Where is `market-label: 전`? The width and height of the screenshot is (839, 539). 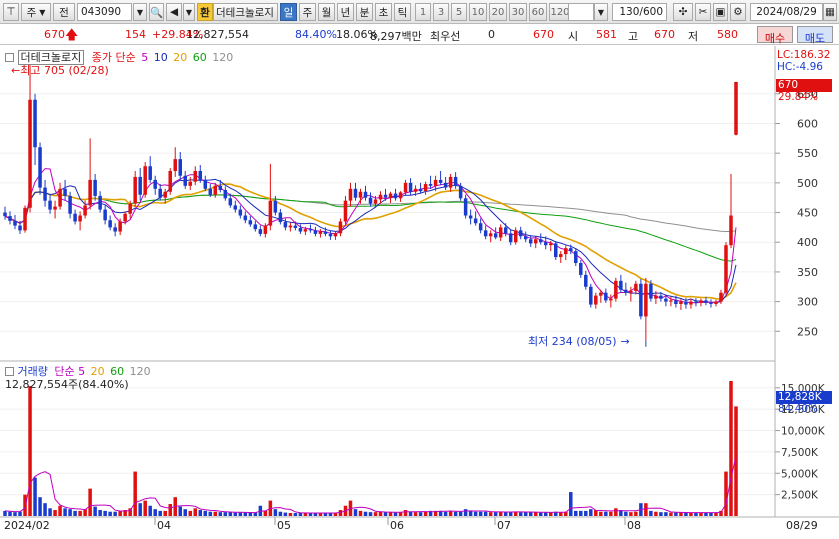
market-label: 전 is located at coordinates (64, 12).